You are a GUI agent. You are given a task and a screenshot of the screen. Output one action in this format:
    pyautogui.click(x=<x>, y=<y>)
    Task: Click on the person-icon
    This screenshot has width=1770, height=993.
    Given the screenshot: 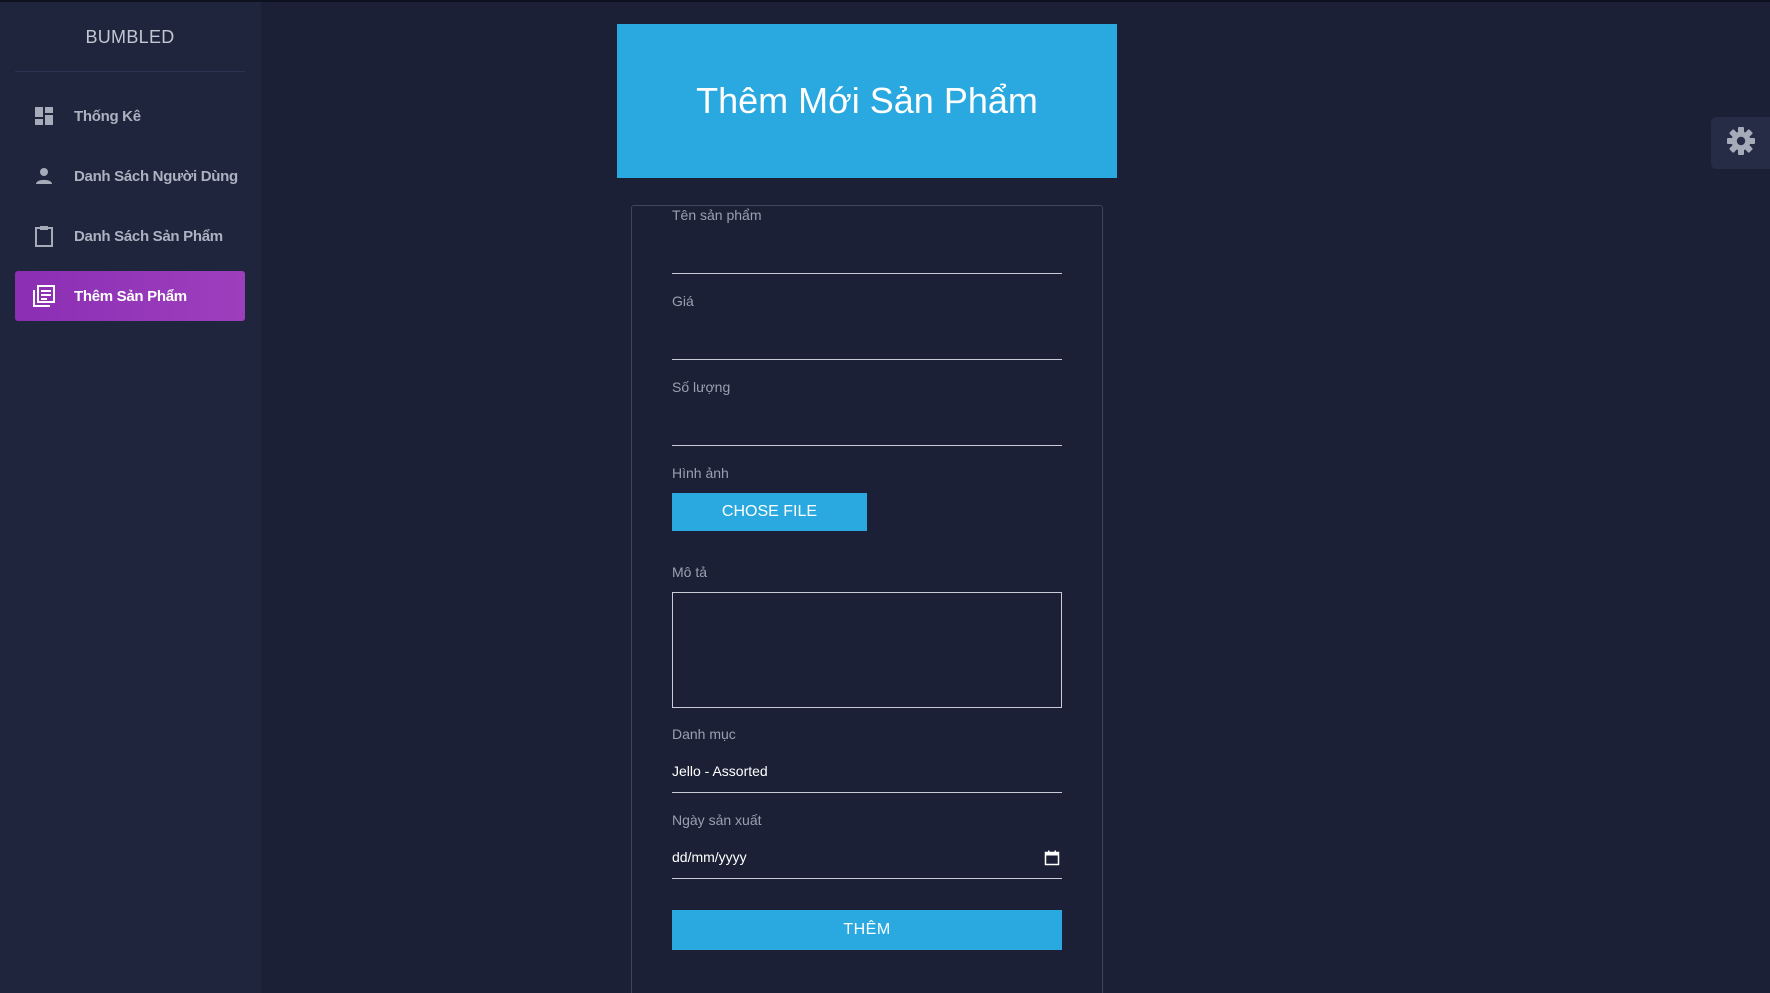 What is the action you would take?
    pyautogui.click(x=44, y=176)
    